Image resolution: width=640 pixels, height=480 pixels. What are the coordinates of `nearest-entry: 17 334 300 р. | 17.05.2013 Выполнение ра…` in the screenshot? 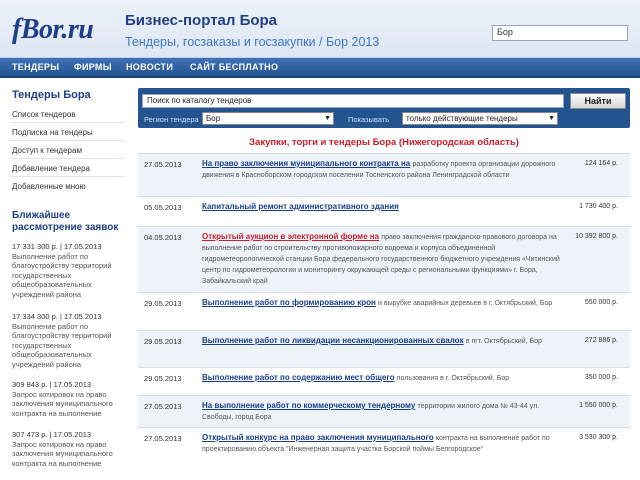 It's located at (70, 340).